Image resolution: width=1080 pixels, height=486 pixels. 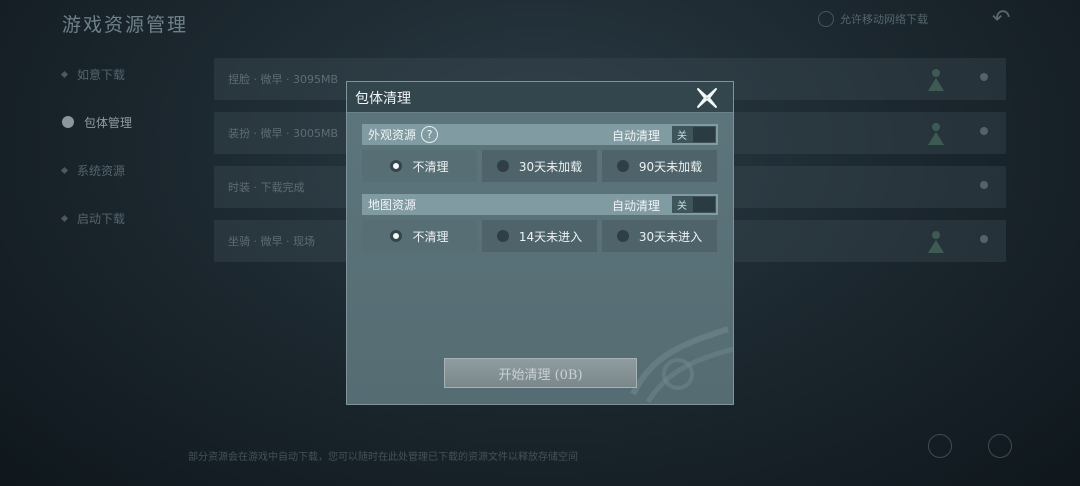 What do you see at coordinates (826, 19) in the screenshot?
I see `toggle-circle-icon` at bounding box center [826, 19].